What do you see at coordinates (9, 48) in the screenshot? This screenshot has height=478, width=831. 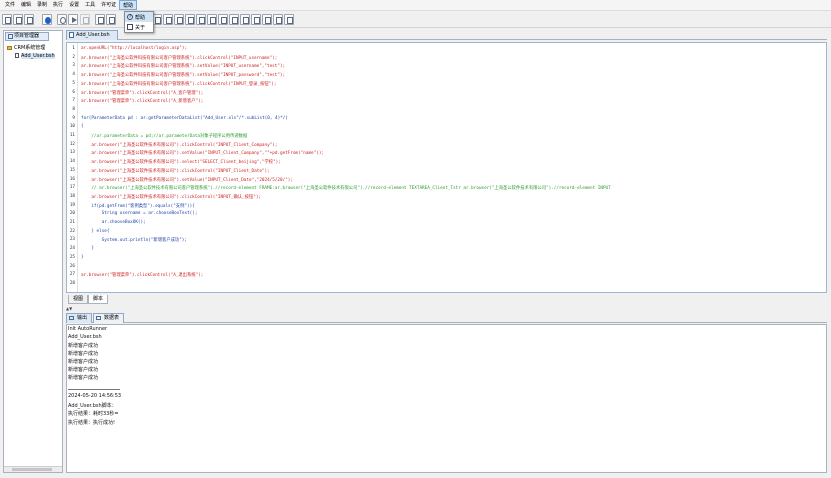 I see `folder-icon` at bounding box center [9, 48].